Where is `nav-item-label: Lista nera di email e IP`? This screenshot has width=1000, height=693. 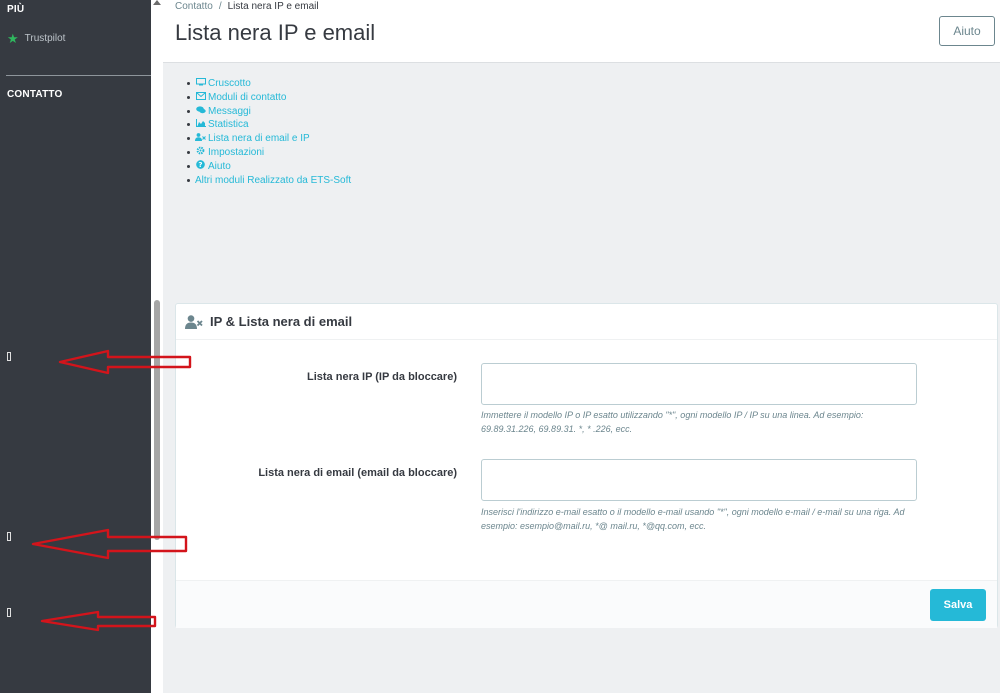
nav-item-label: Lista nera di email e IP is located at coordinates (259, 139).